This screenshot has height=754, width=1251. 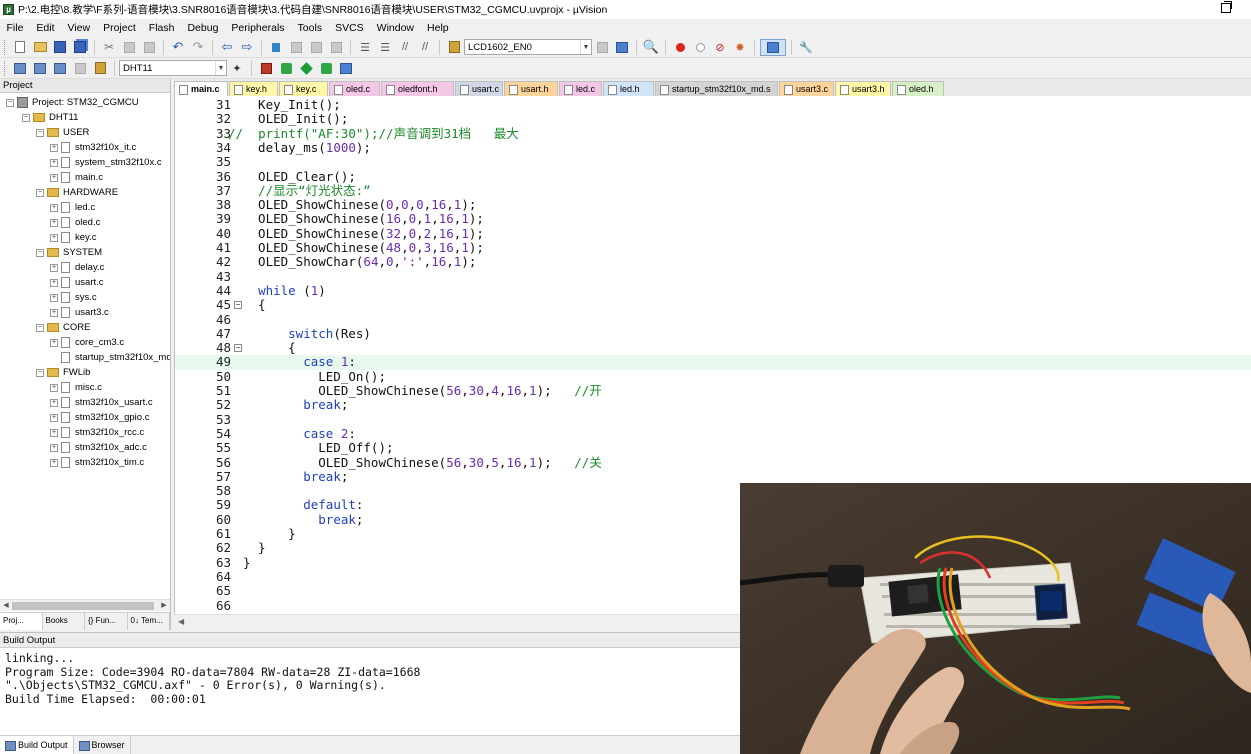 I want to click on editor-horizontal-scrollbar: ◀, so click(x=457, y=622).